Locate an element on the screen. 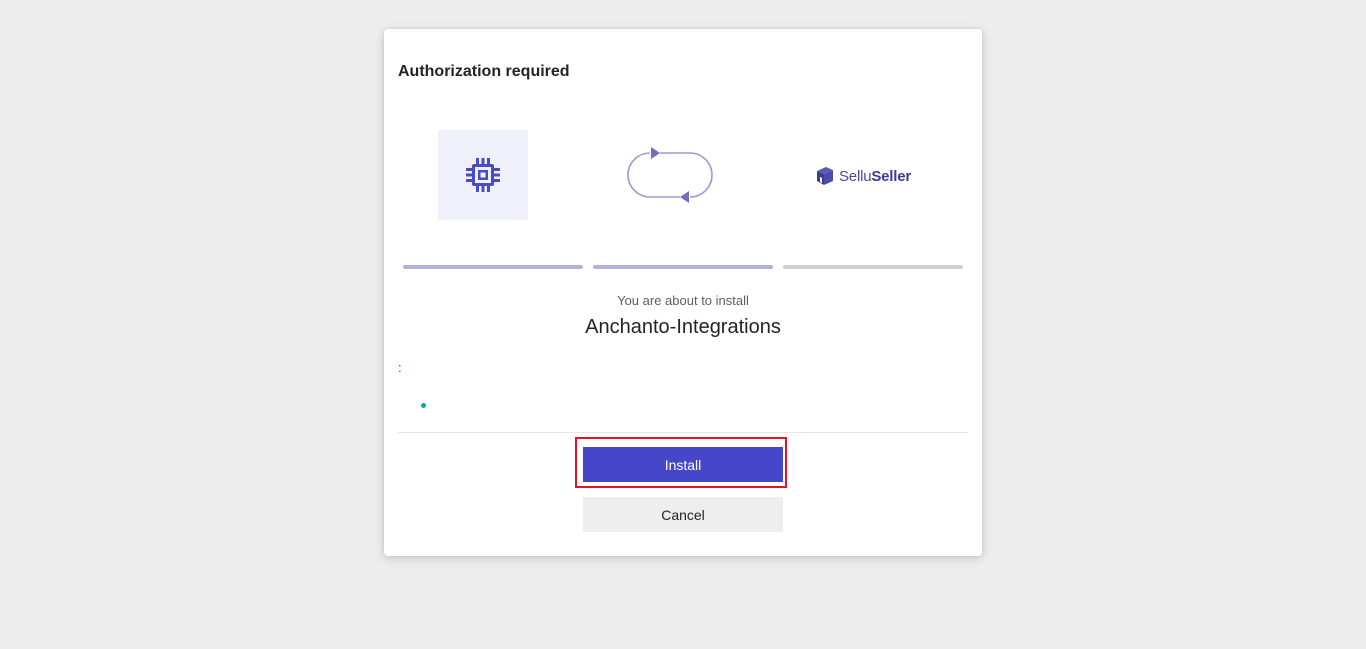  sync-arrows-icon is located at coordinates (670, 175).